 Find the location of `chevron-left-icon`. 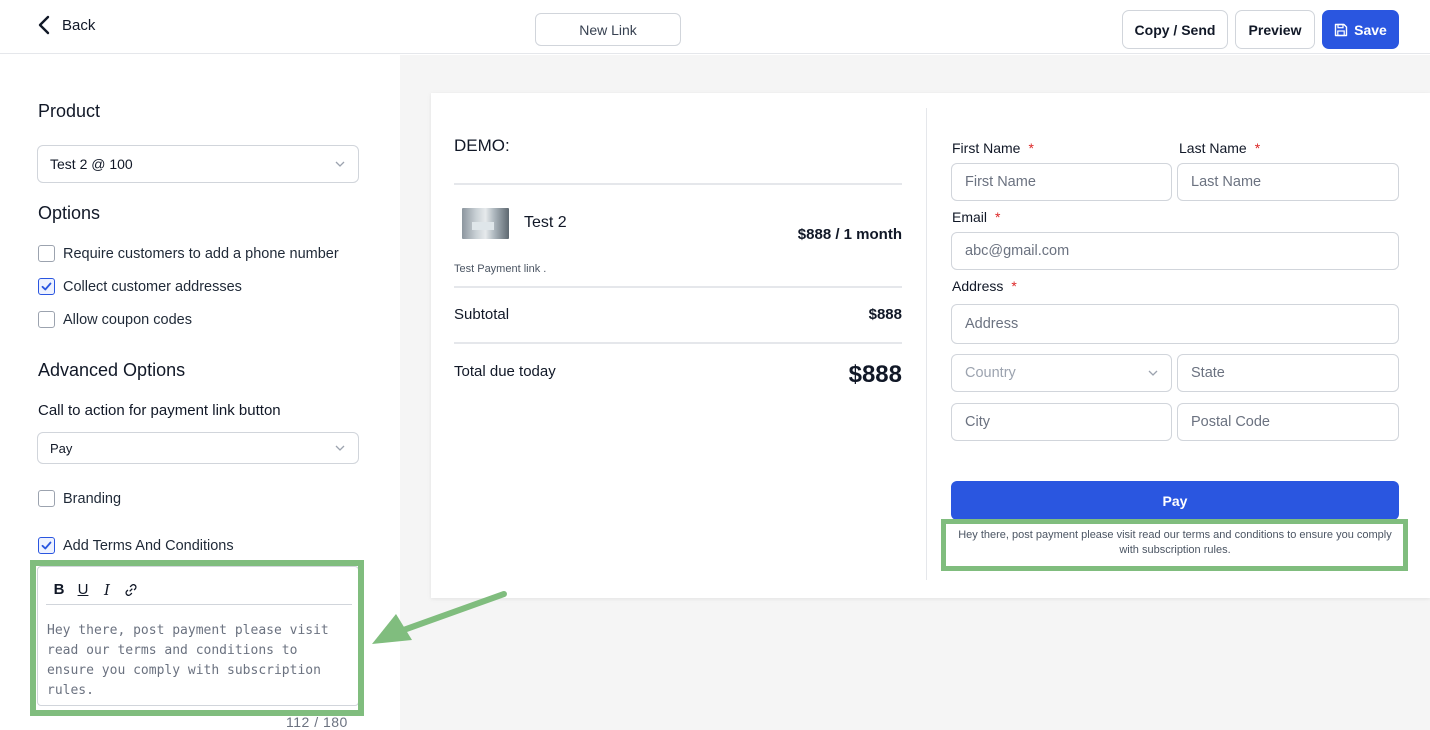

chevron-left-icon is located at coordinates (44, 25).